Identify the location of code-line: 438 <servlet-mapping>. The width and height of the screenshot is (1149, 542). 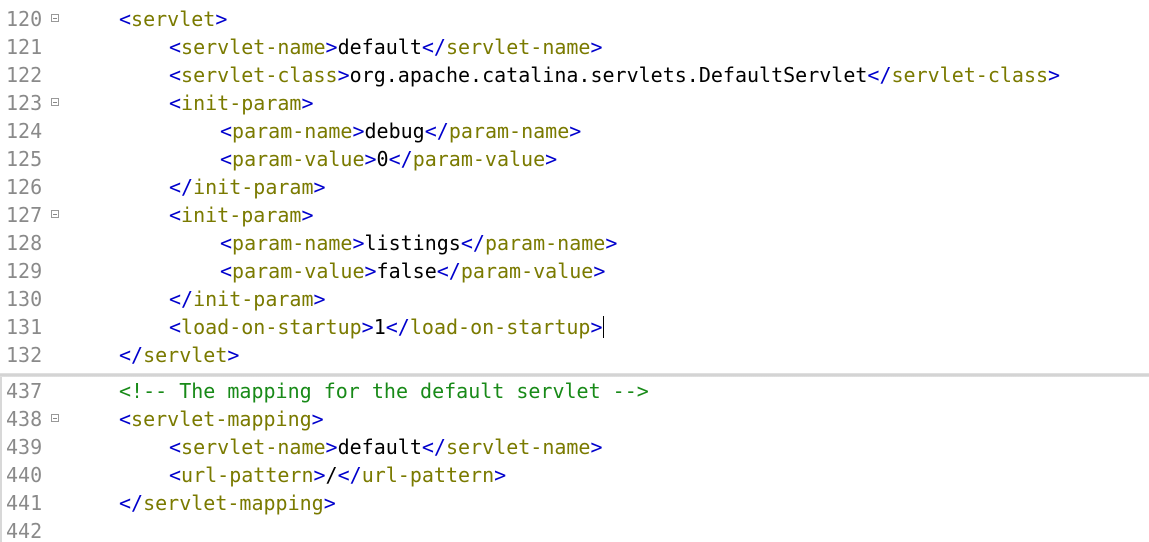
(574, 419).